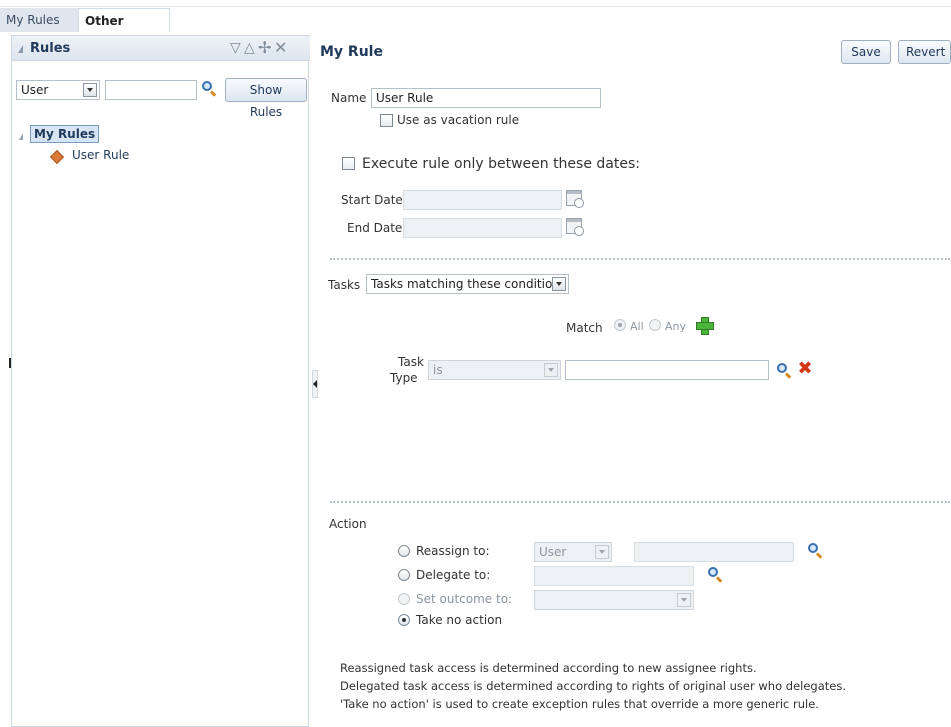  I want to click on condition-operator-select: is, so click(494, 370).